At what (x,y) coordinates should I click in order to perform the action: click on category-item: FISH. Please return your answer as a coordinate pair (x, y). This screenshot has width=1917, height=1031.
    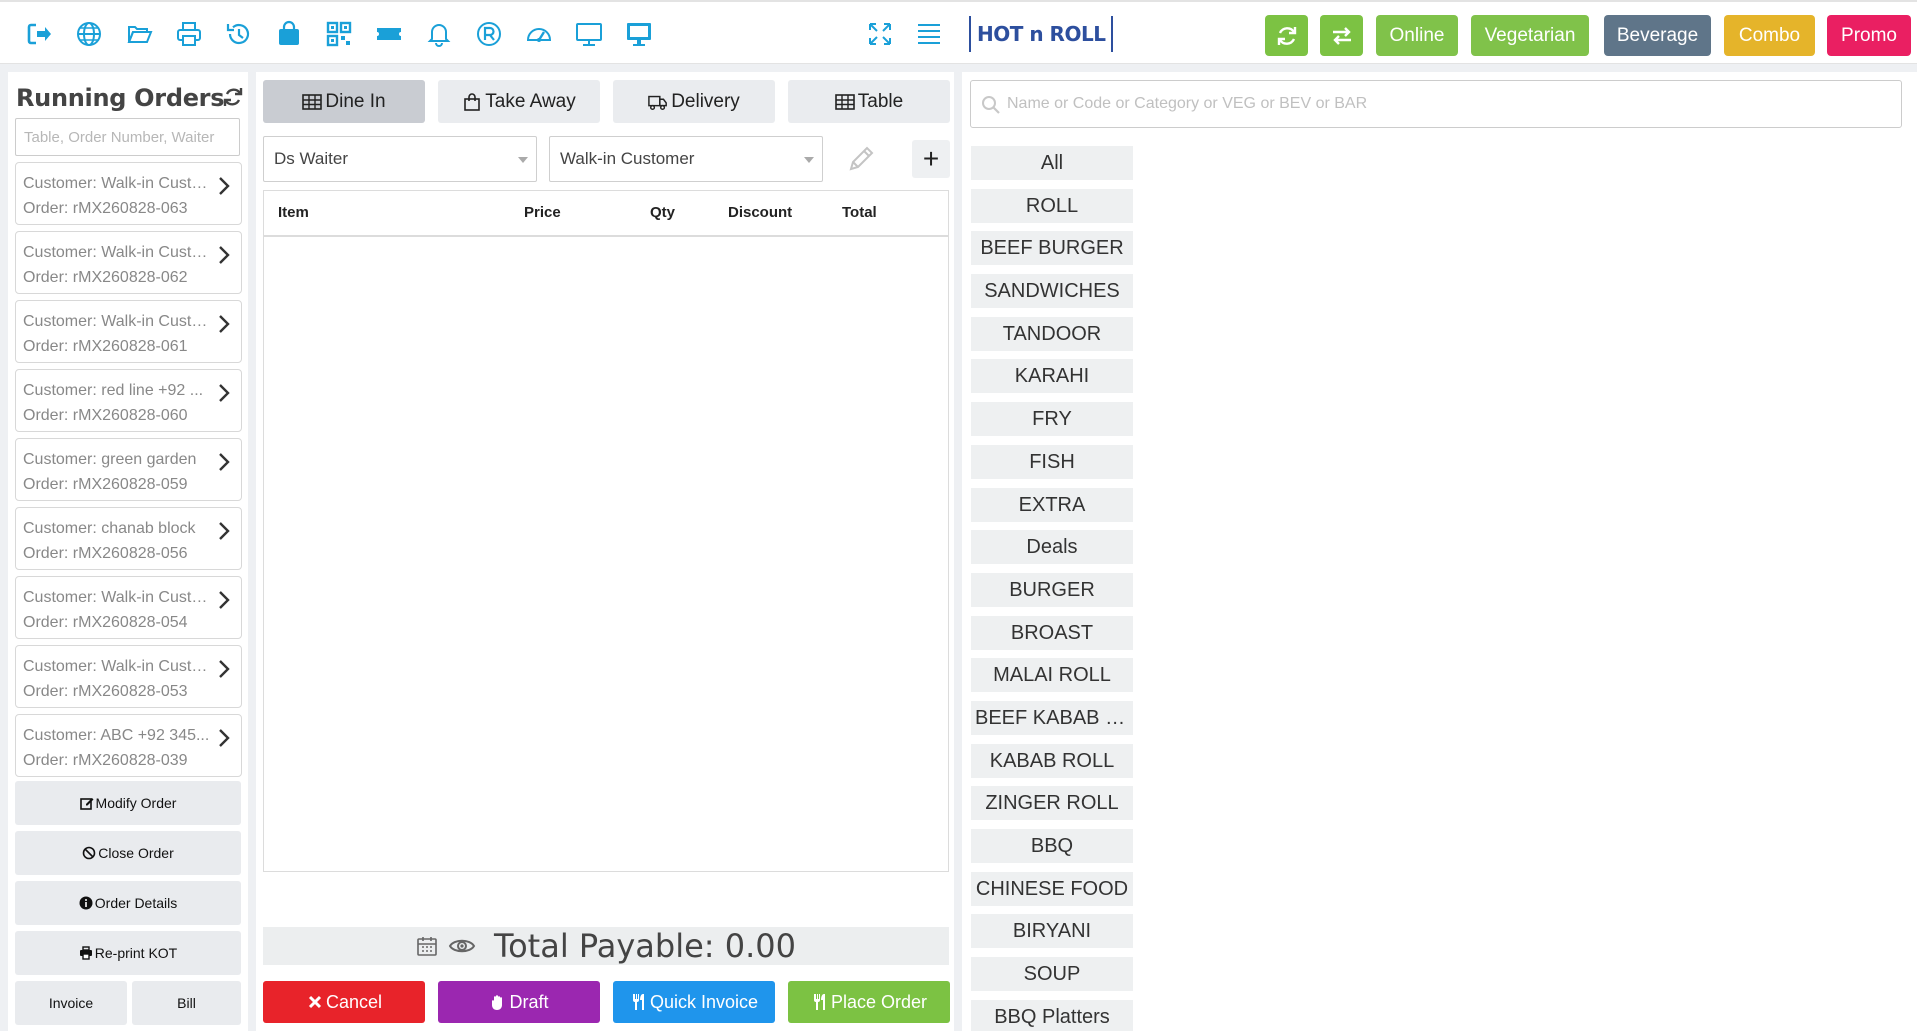
    Looking at the image, I should click on (1052, 461).